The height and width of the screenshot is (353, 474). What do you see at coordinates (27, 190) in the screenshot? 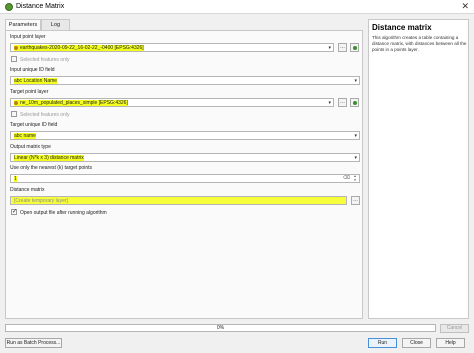
I see `distance-matrix-label: Distance matrix` at bounding box center [27, 190].